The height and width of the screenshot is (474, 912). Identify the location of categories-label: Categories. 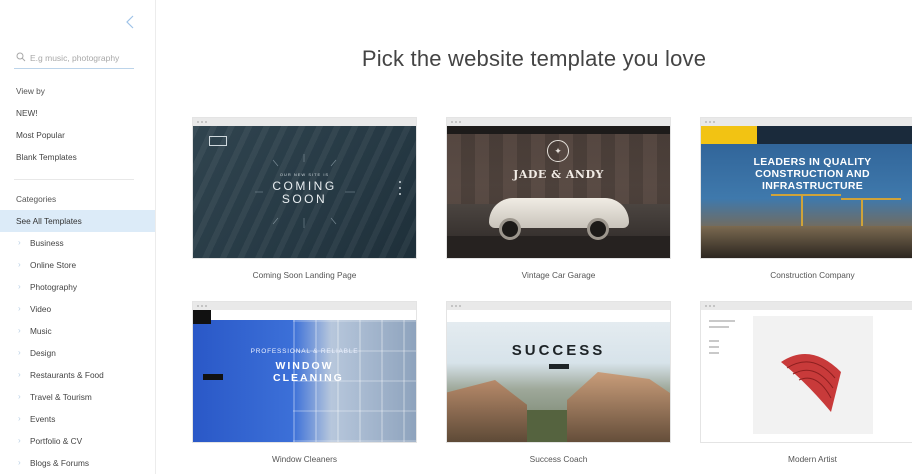
(36, 199).